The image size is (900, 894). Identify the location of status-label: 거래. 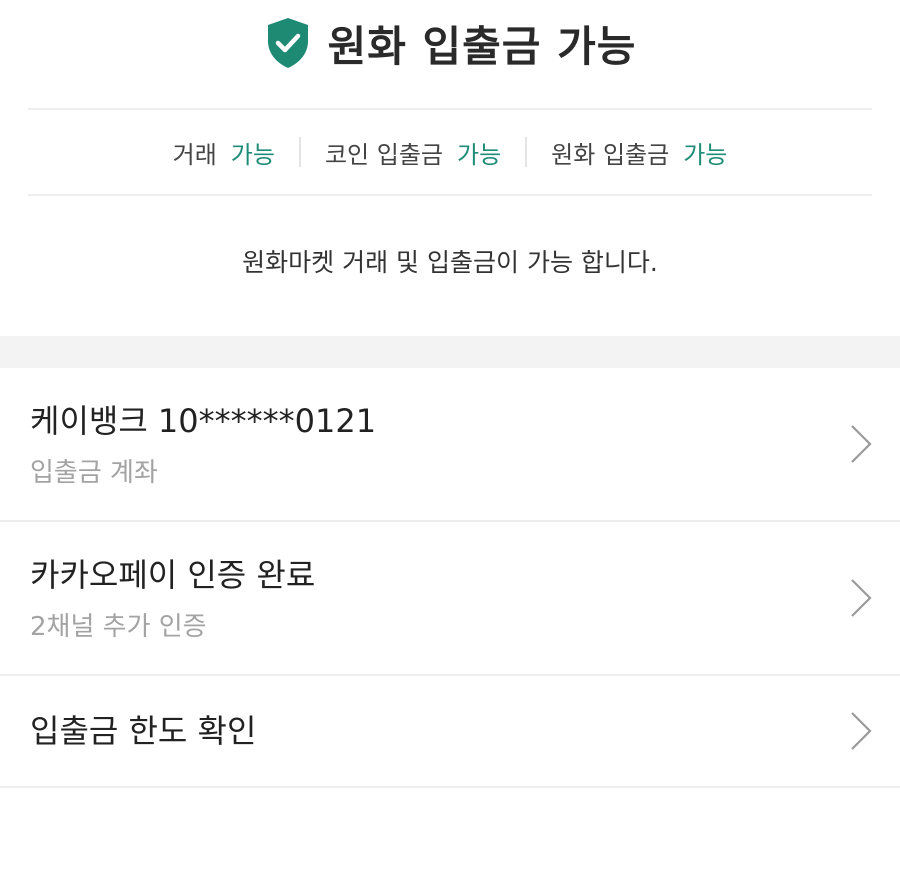
(194, 154).